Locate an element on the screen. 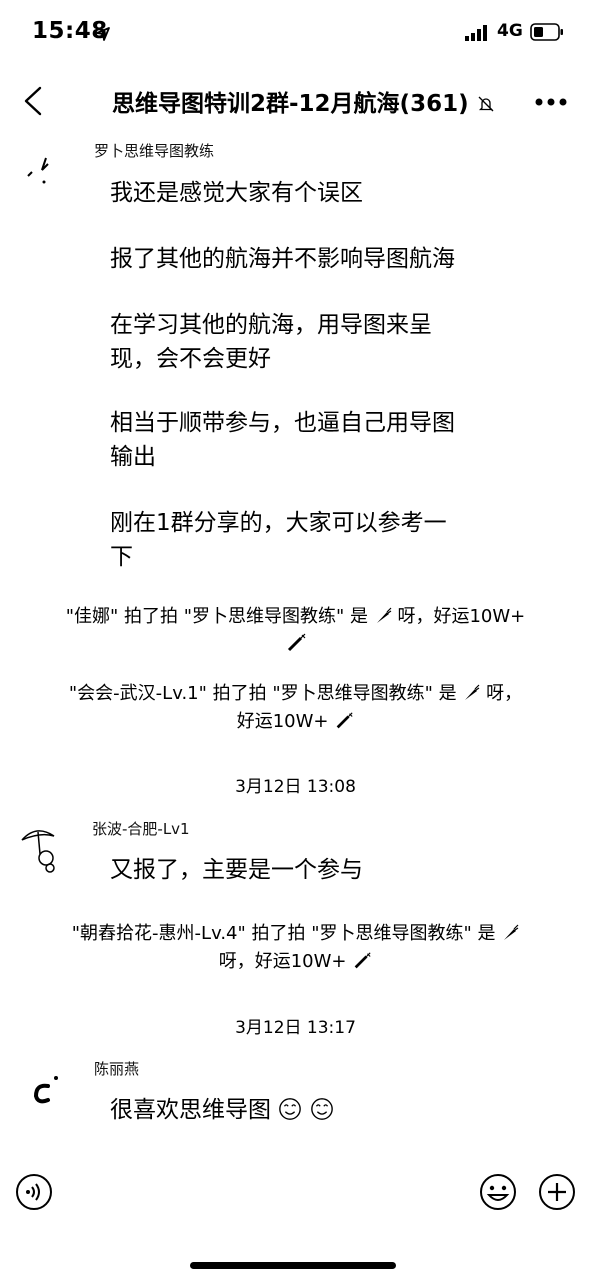 Image resolution: width=591 pixels, height=1280 pixels. home-indicator is located at coordinates (293, 1265).